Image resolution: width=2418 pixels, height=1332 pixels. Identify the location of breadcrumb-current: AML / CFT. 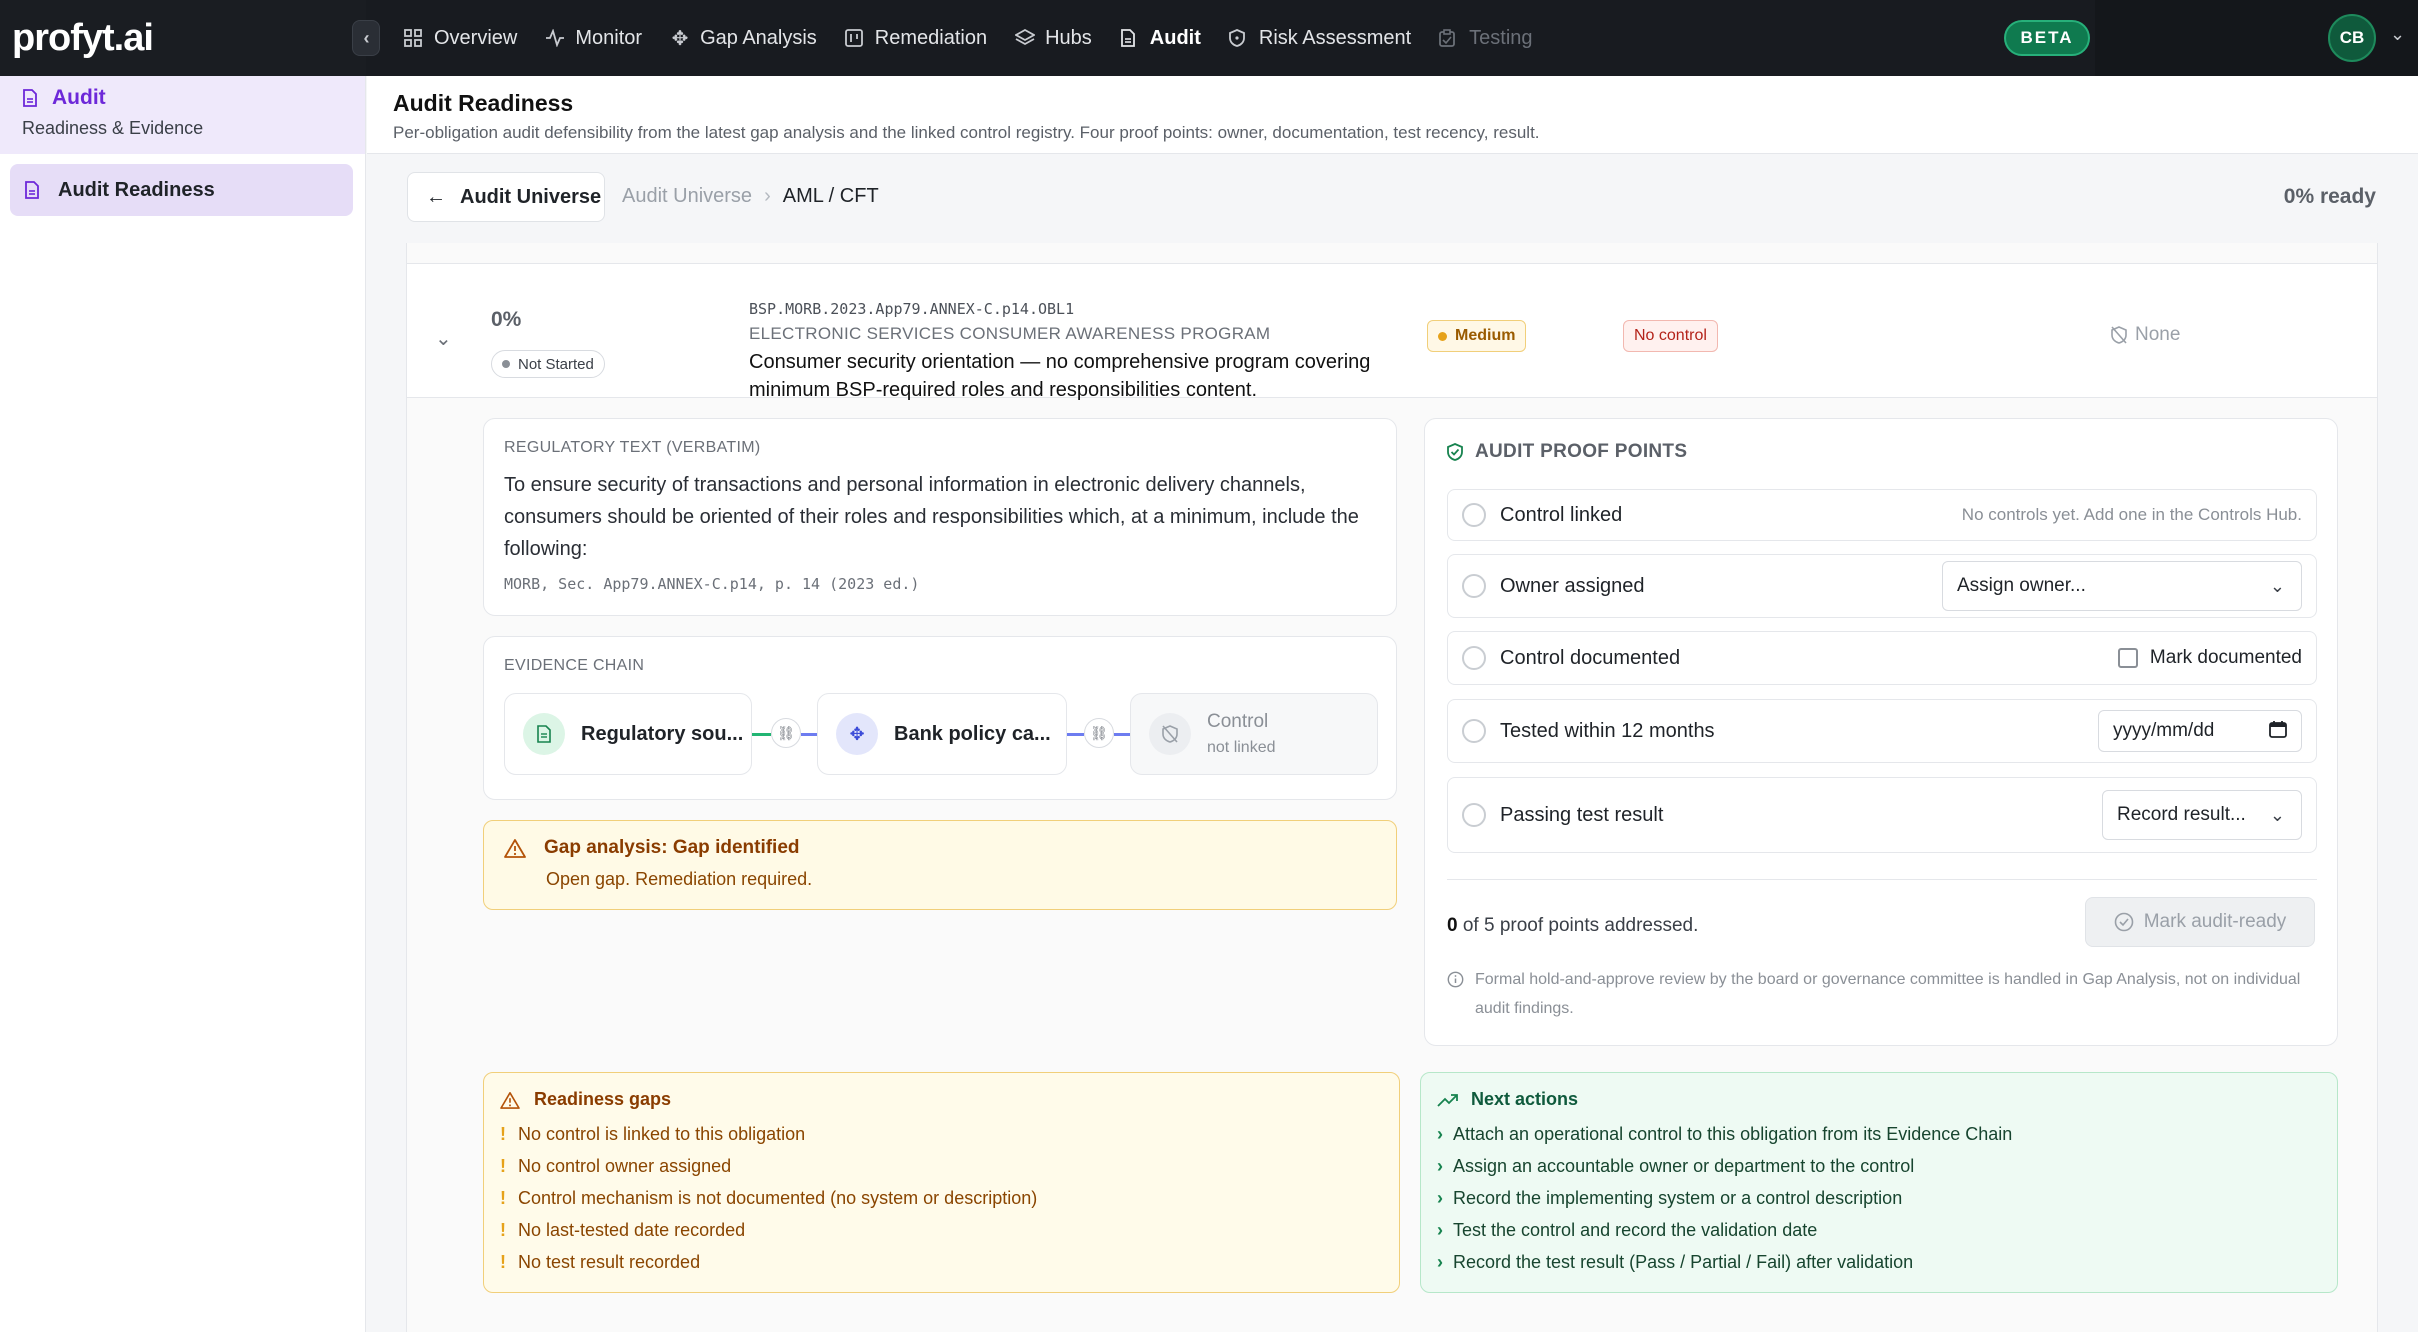
(830, 196).